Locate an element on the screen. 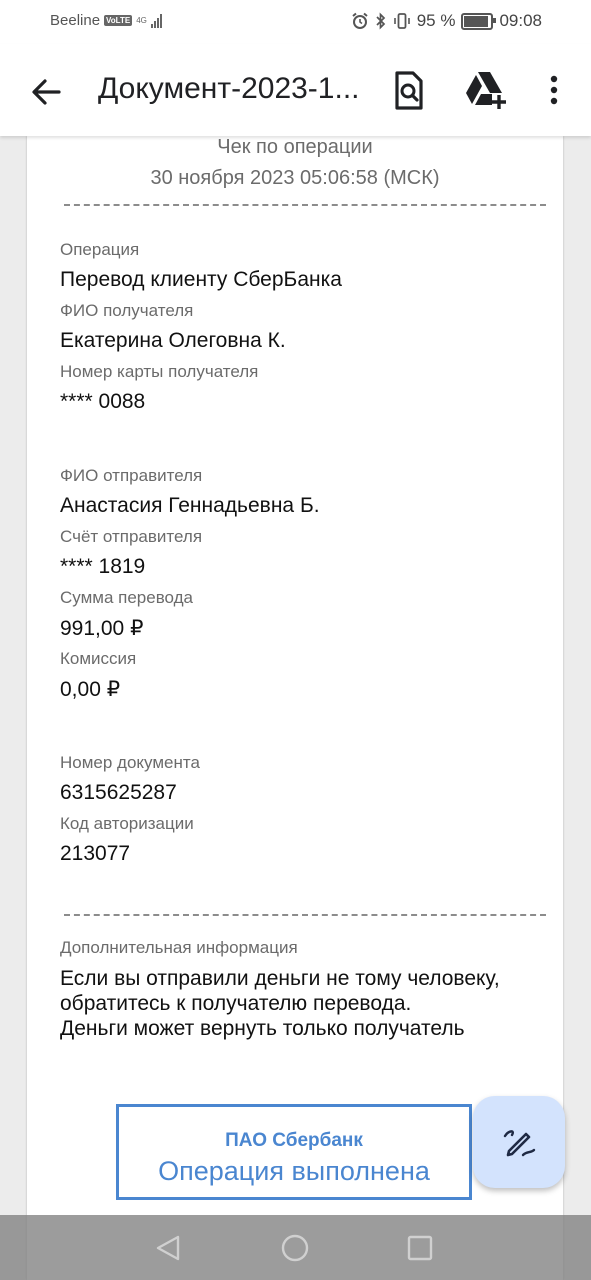 The width and height of the screenshot is (591, 1280). annotate-button is located at coordinates (519, 1142).